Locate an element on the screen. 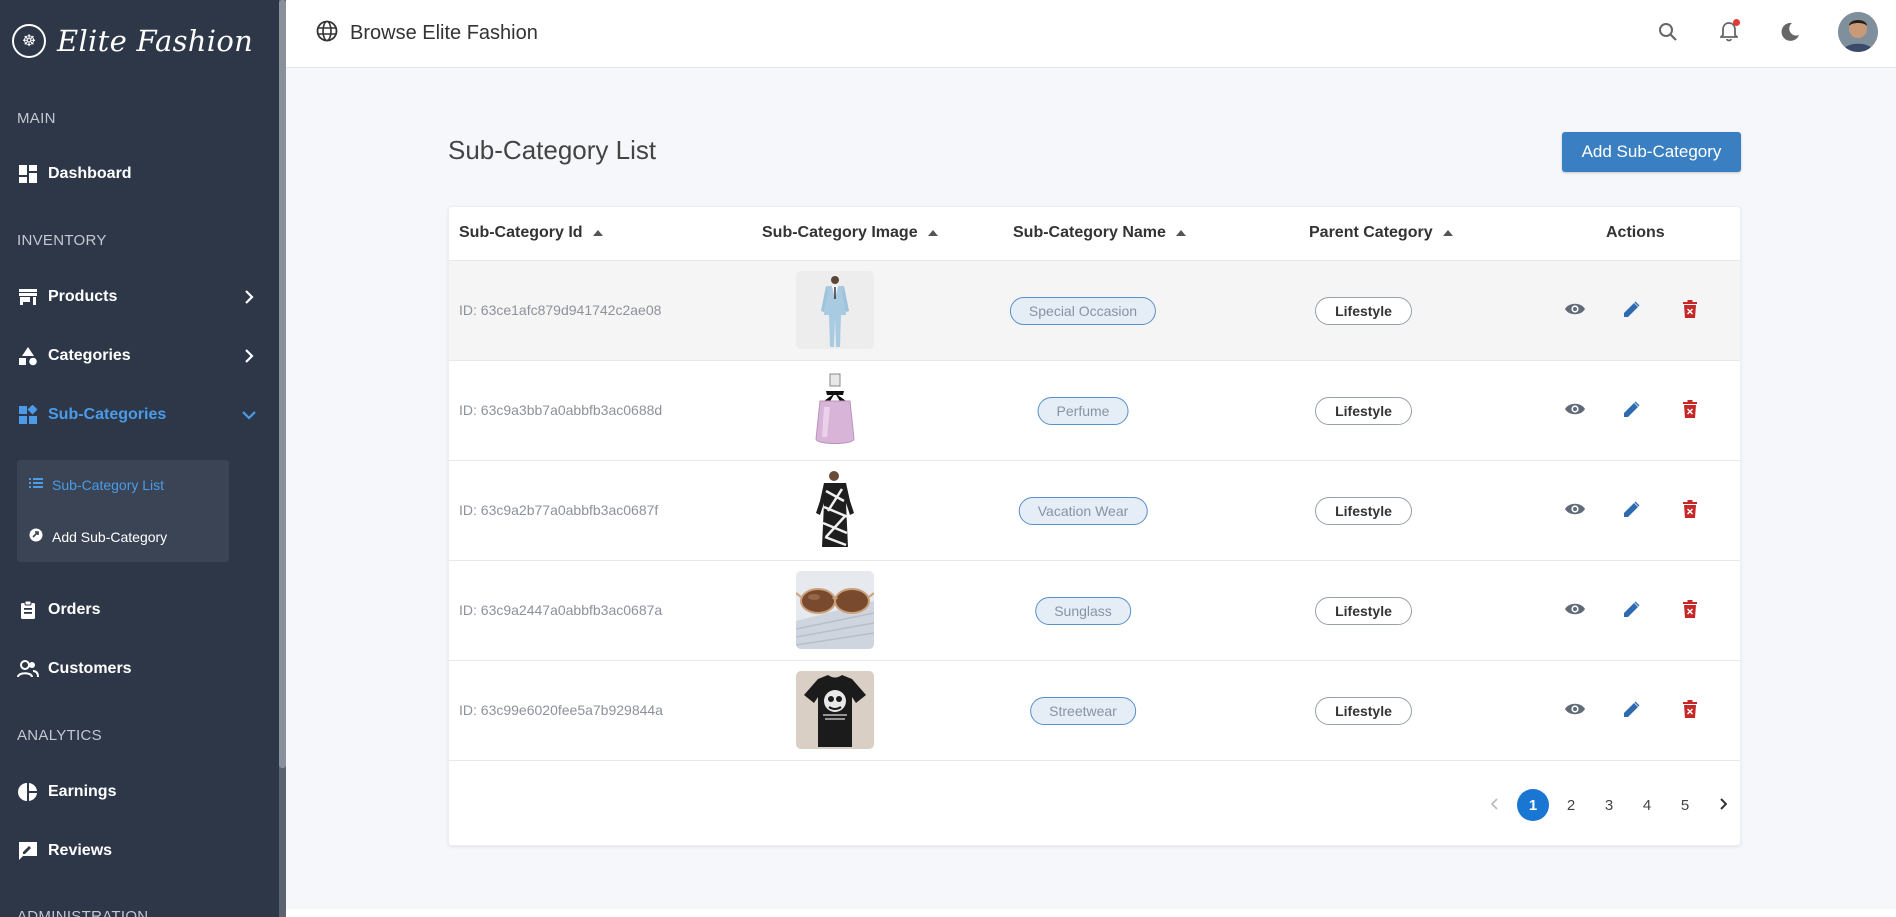  column-header-image: Sub-Category Image is located at coordinates (850, 233).